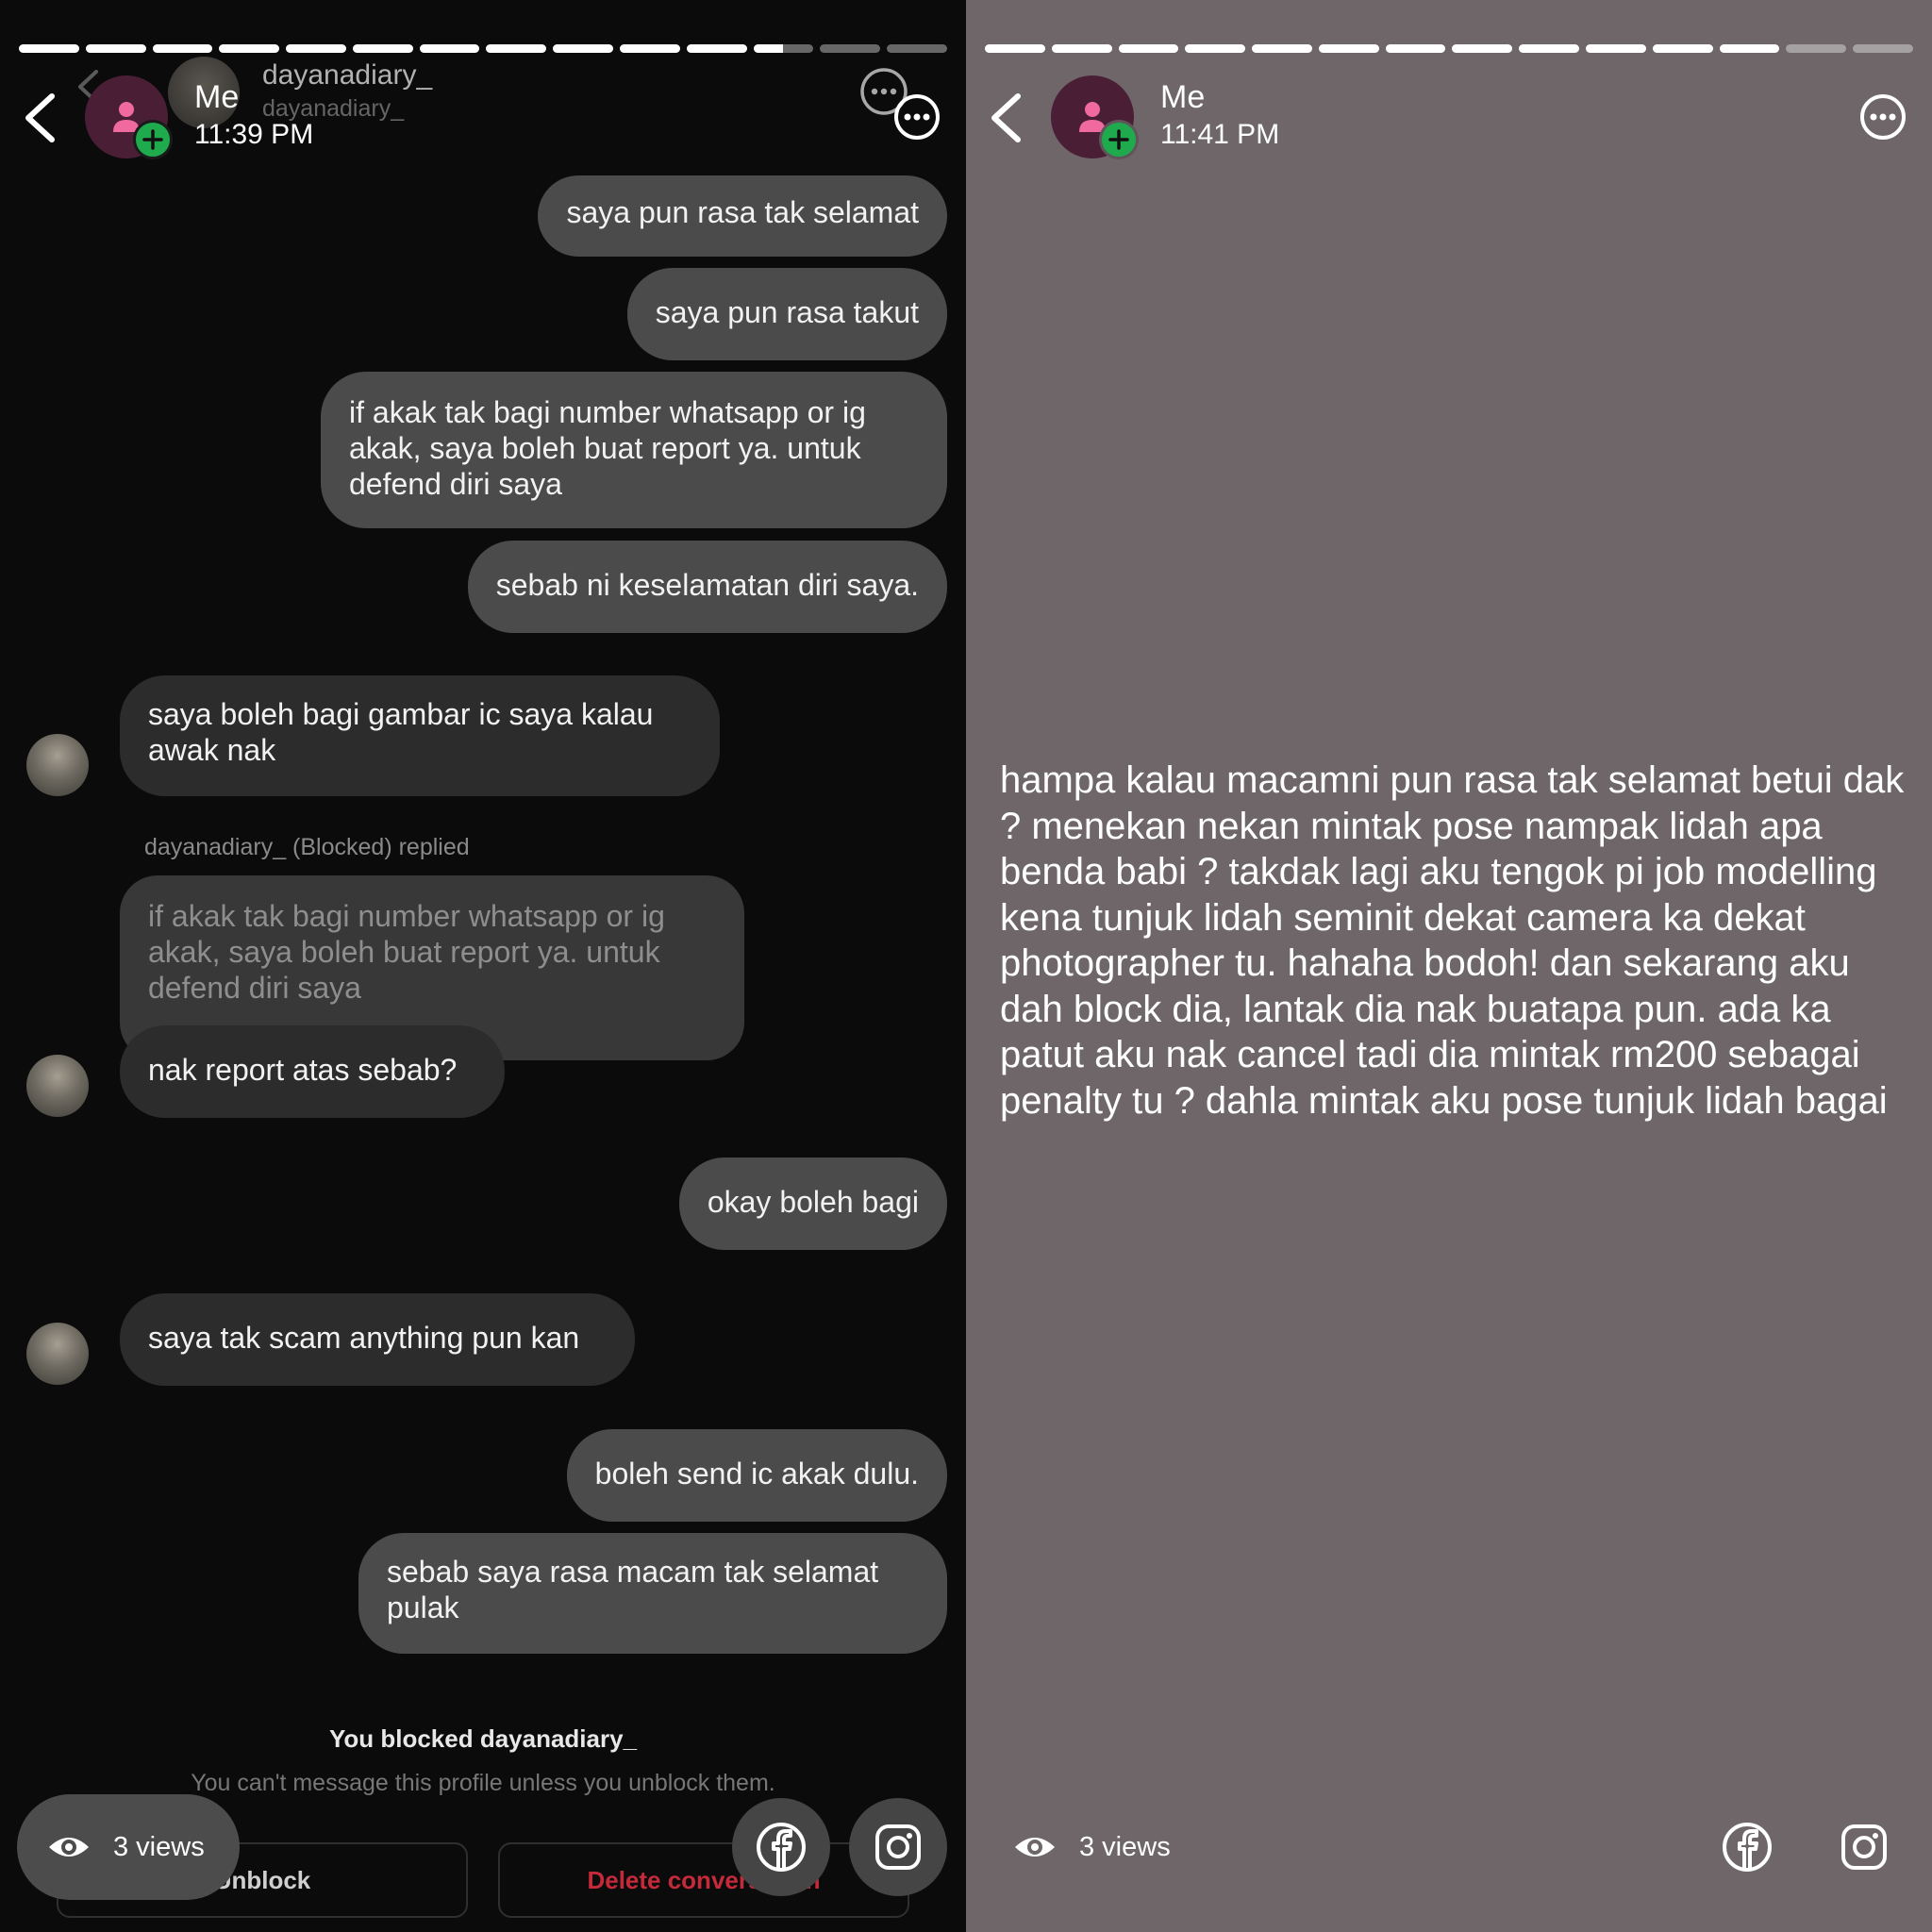 The width and height of the screenshot is (1932, 1932). Describe the element at coordinates (812, 1204) in the screenshot. I see `message-bubble-outgoing: okay boleh bagi` at that location.